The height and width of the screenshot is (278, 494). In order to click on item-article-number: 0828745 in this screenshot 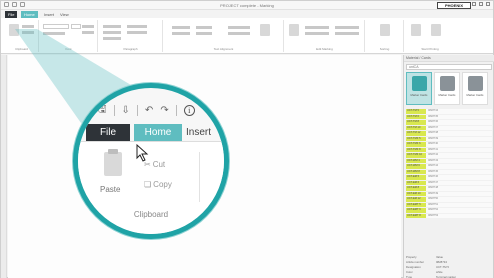, I will do `click(459, 171)`.